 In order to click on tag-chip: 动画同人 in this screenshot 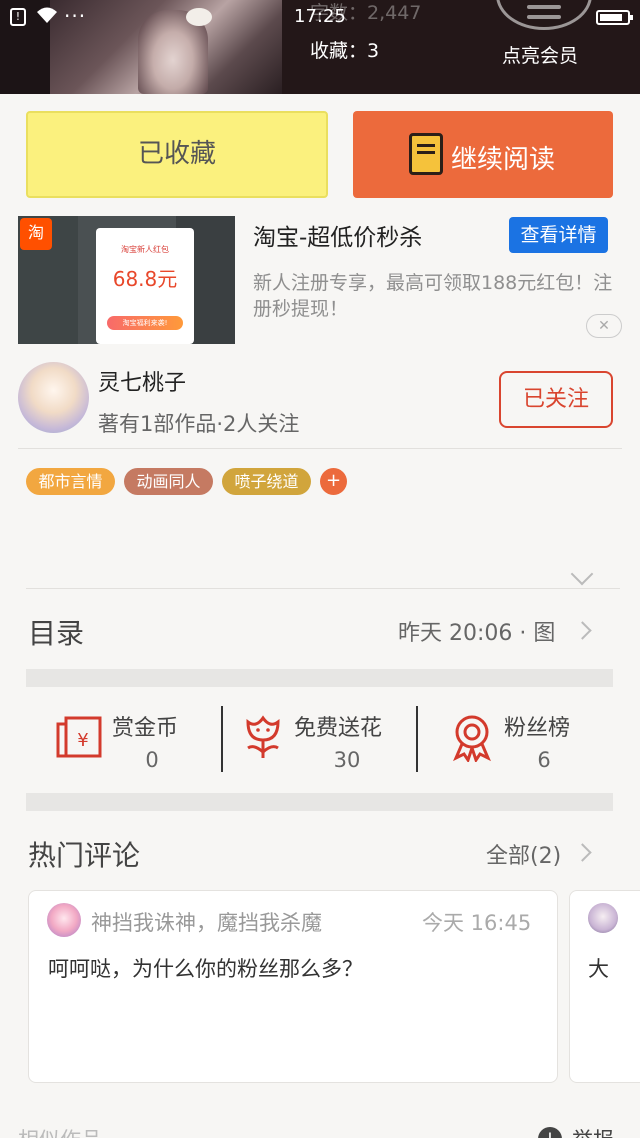, I will do `click(168, 481)`.